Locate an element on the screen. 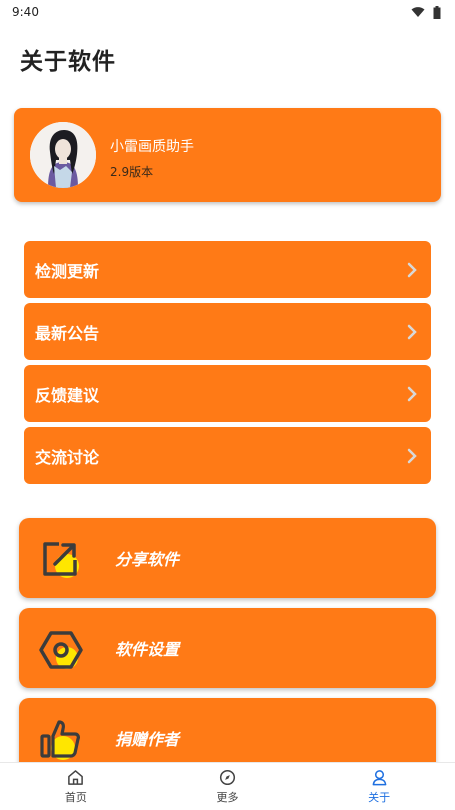 This screenshot has height=810, width=455. nav-about: 关于 is located at coordinates (379, 787).